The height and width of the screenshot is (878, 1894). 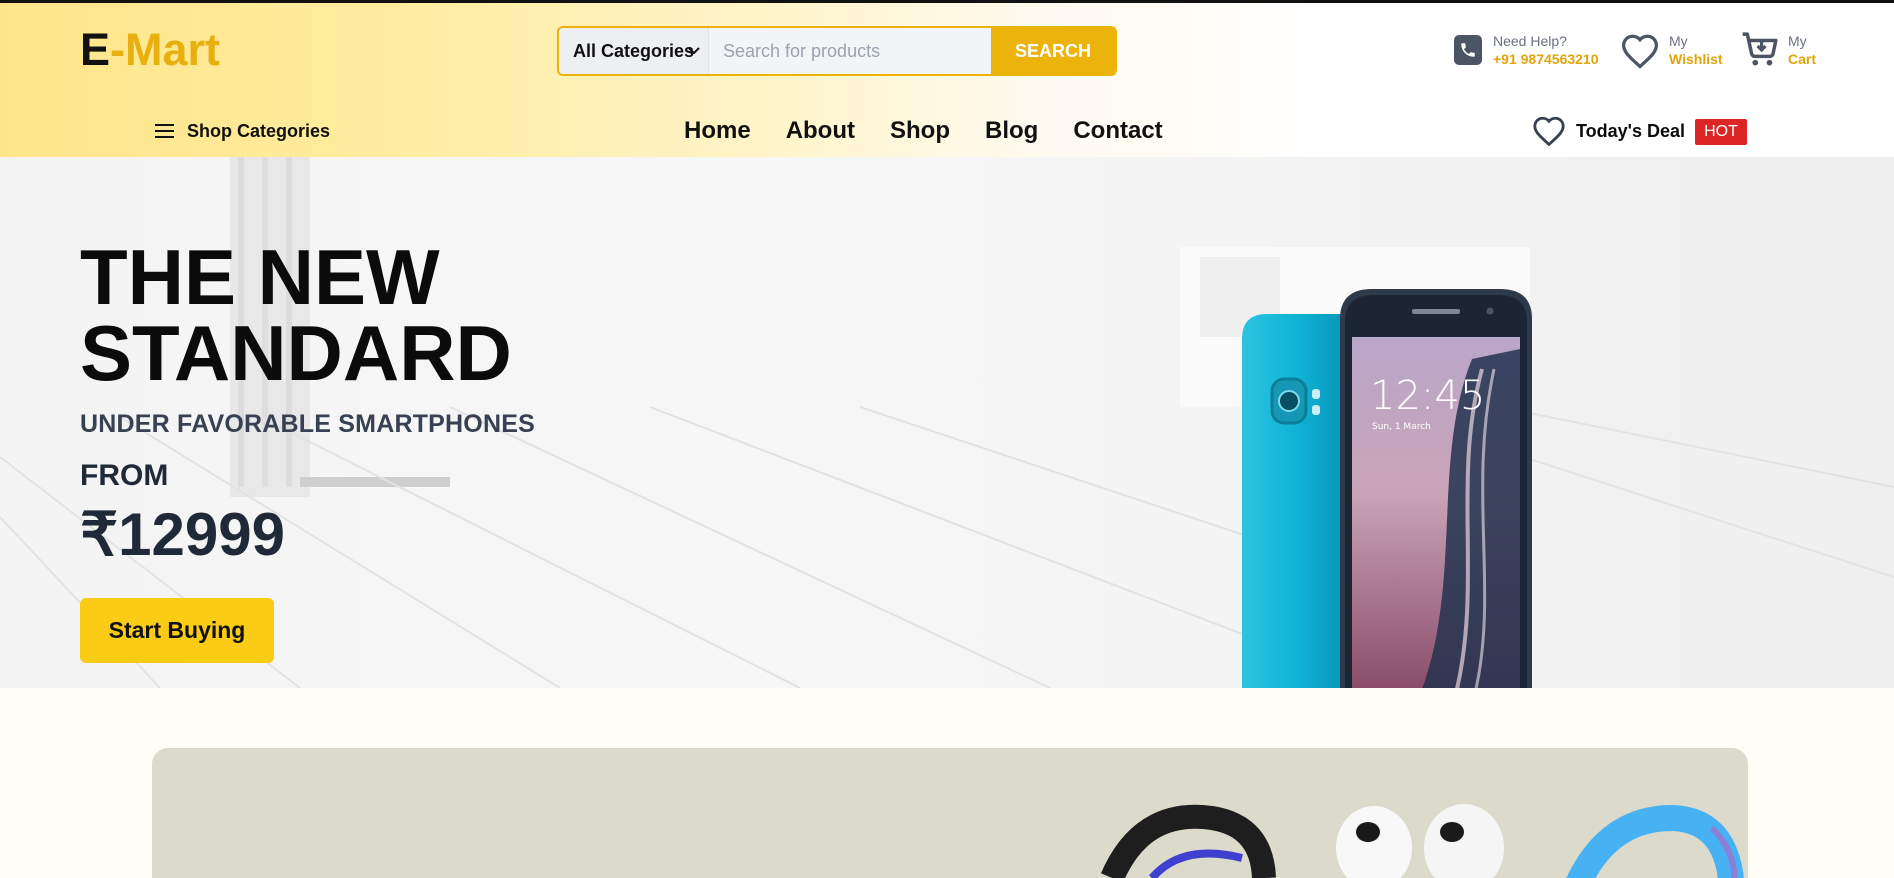 What do you see at coordinates (855, 51) in the screenshot?
I see `search-input` at bounding box center [855, 51].